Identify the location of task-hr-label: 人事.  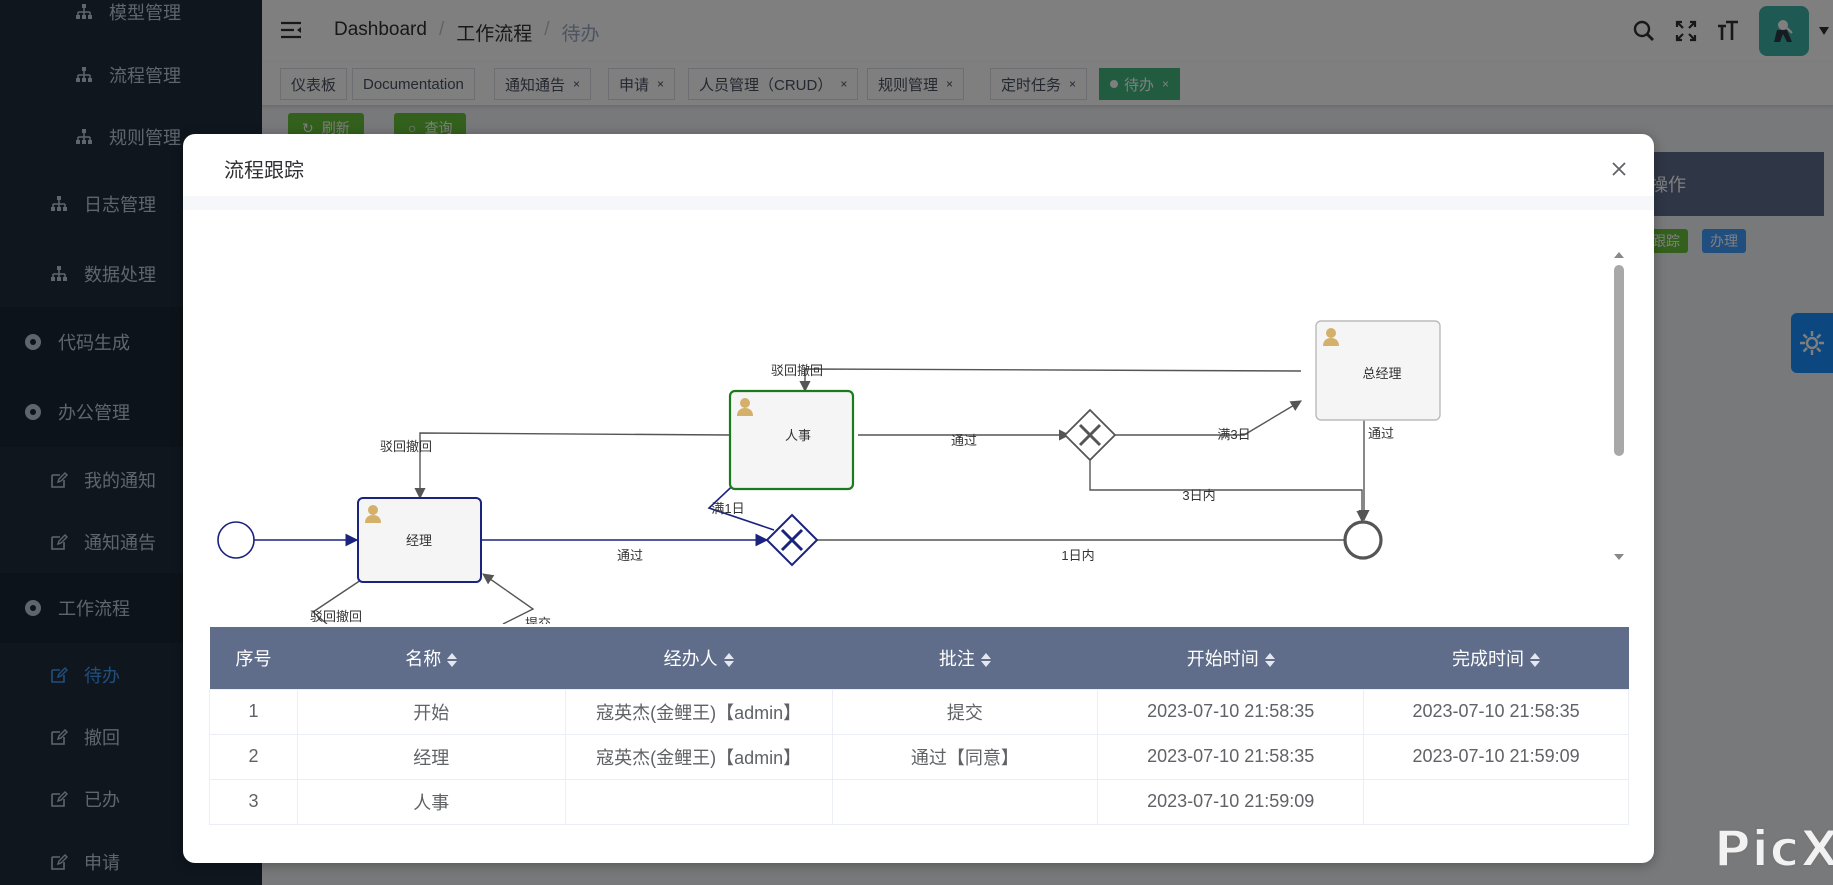
(798, 435).